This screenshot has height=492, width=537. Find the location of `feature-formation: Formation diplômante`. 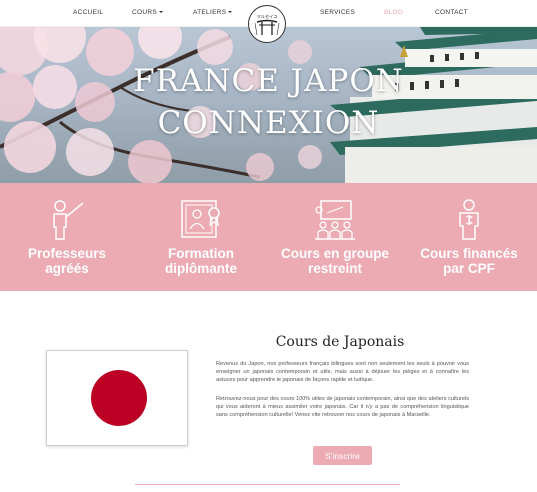

feature-formation: Formation diplômante is located at coordinates (201, 237).